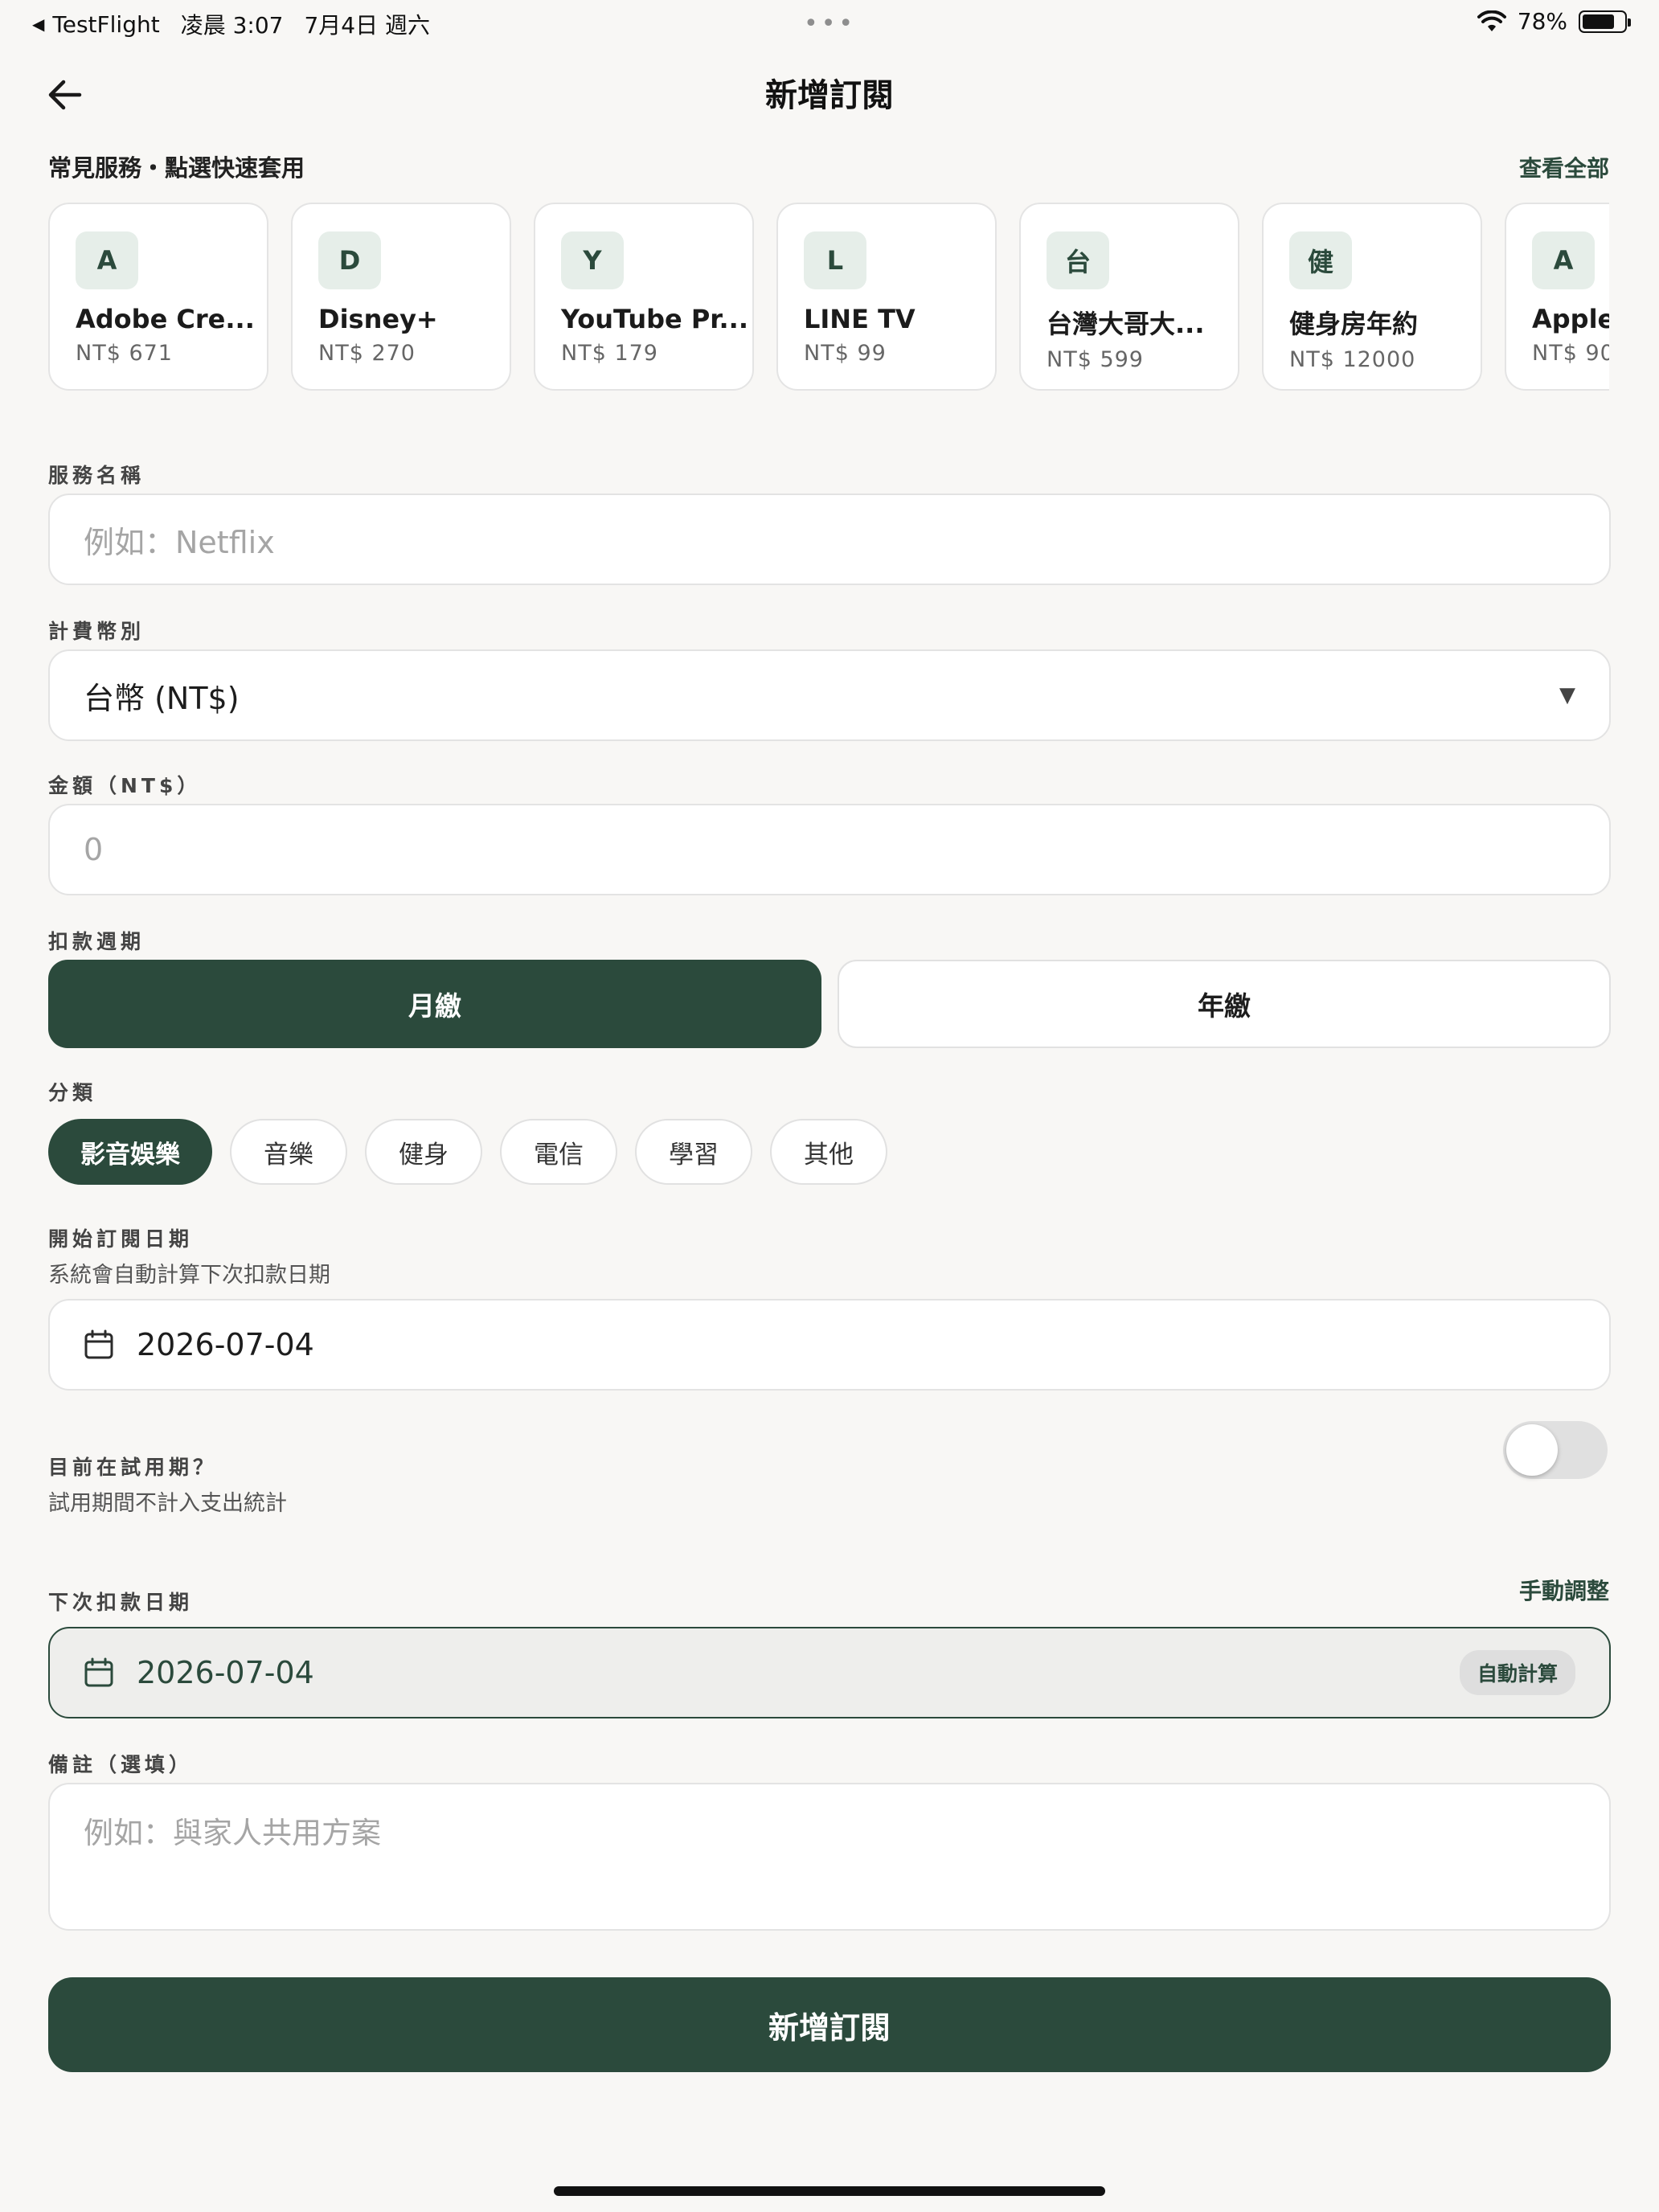  I want to click on start-date-label: 開始訂閱日期, so click(121, 1239).